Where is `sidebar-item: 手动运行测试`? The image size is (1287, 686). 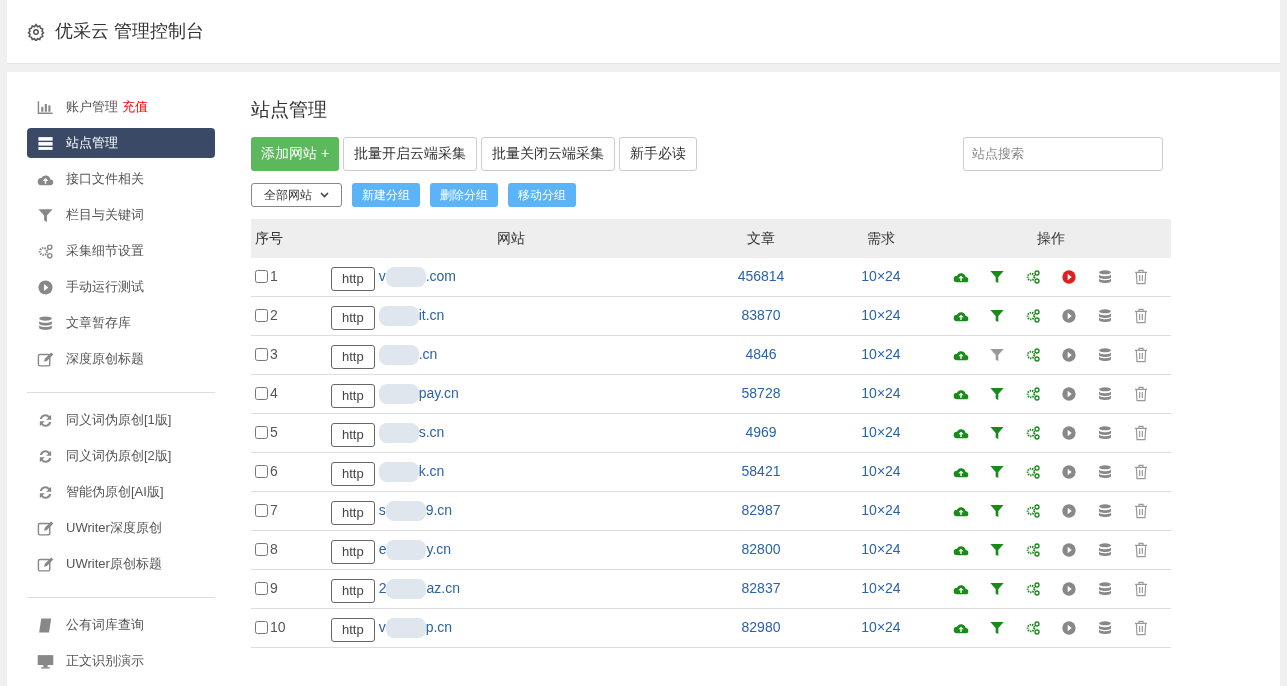
sidebar-item: 手动运行测试 is located at coordinates (121, 287).